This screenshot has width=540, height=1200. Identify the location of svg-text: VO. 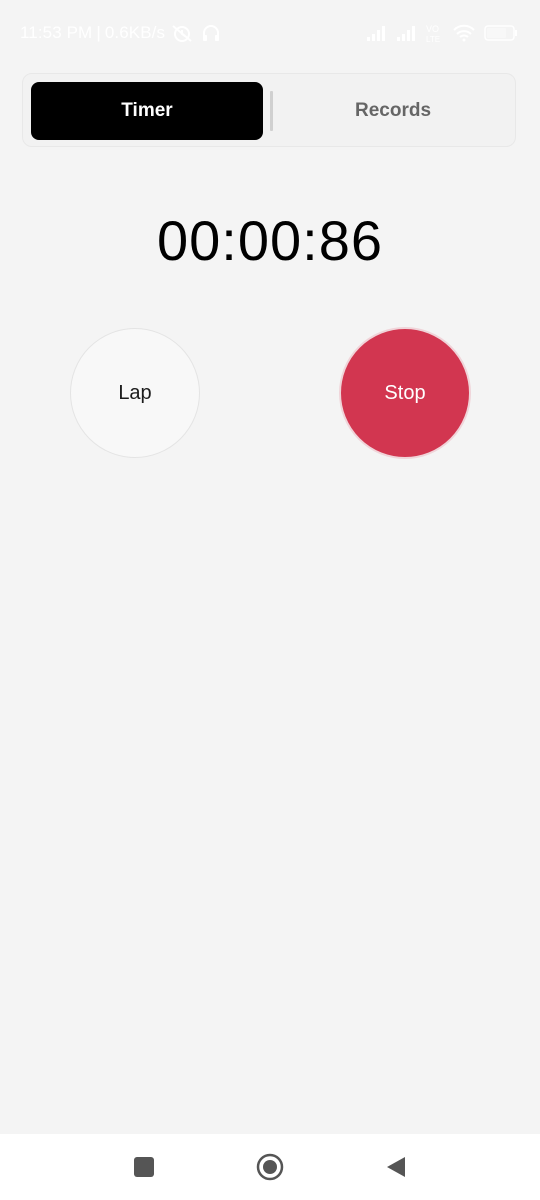
(432, 29).